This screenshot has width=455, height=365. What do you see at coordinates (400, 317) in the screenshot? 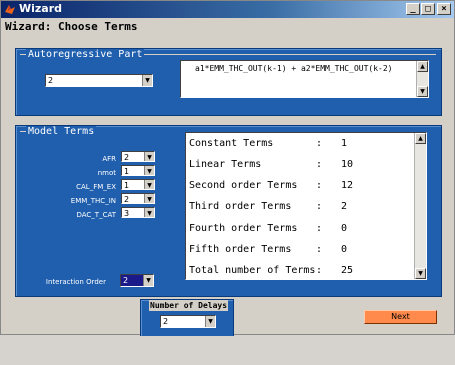
I see `next-button: Next` at bounding box center [400, 317].